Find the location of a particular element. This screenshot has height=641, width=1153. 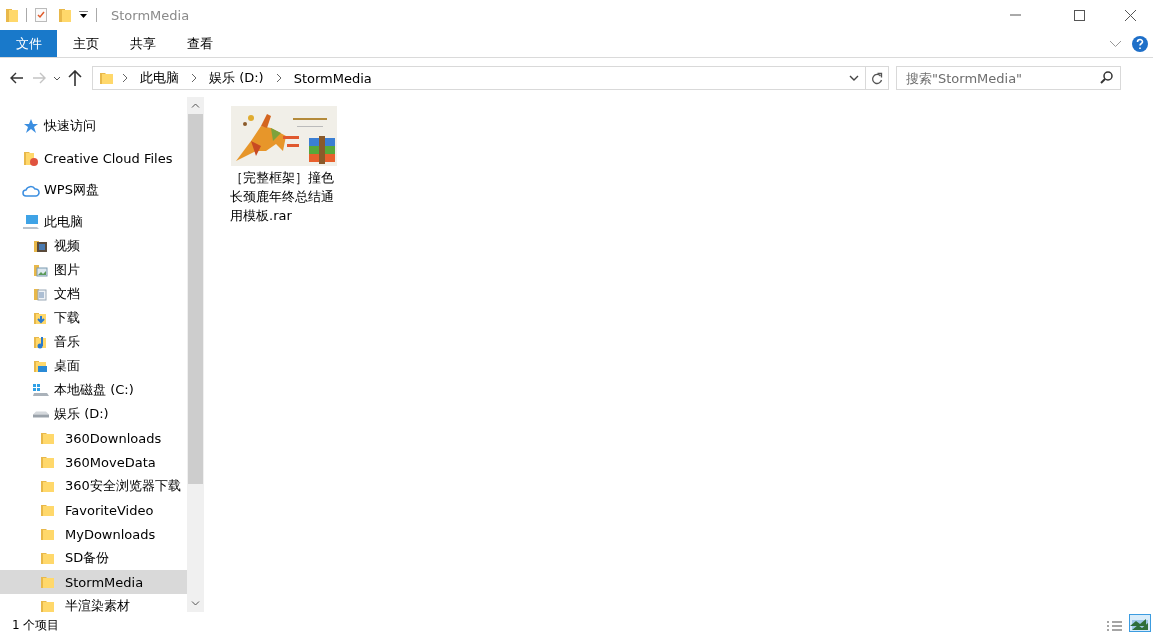

item-count: 1 个项目 is located at coordinates (36, 625).